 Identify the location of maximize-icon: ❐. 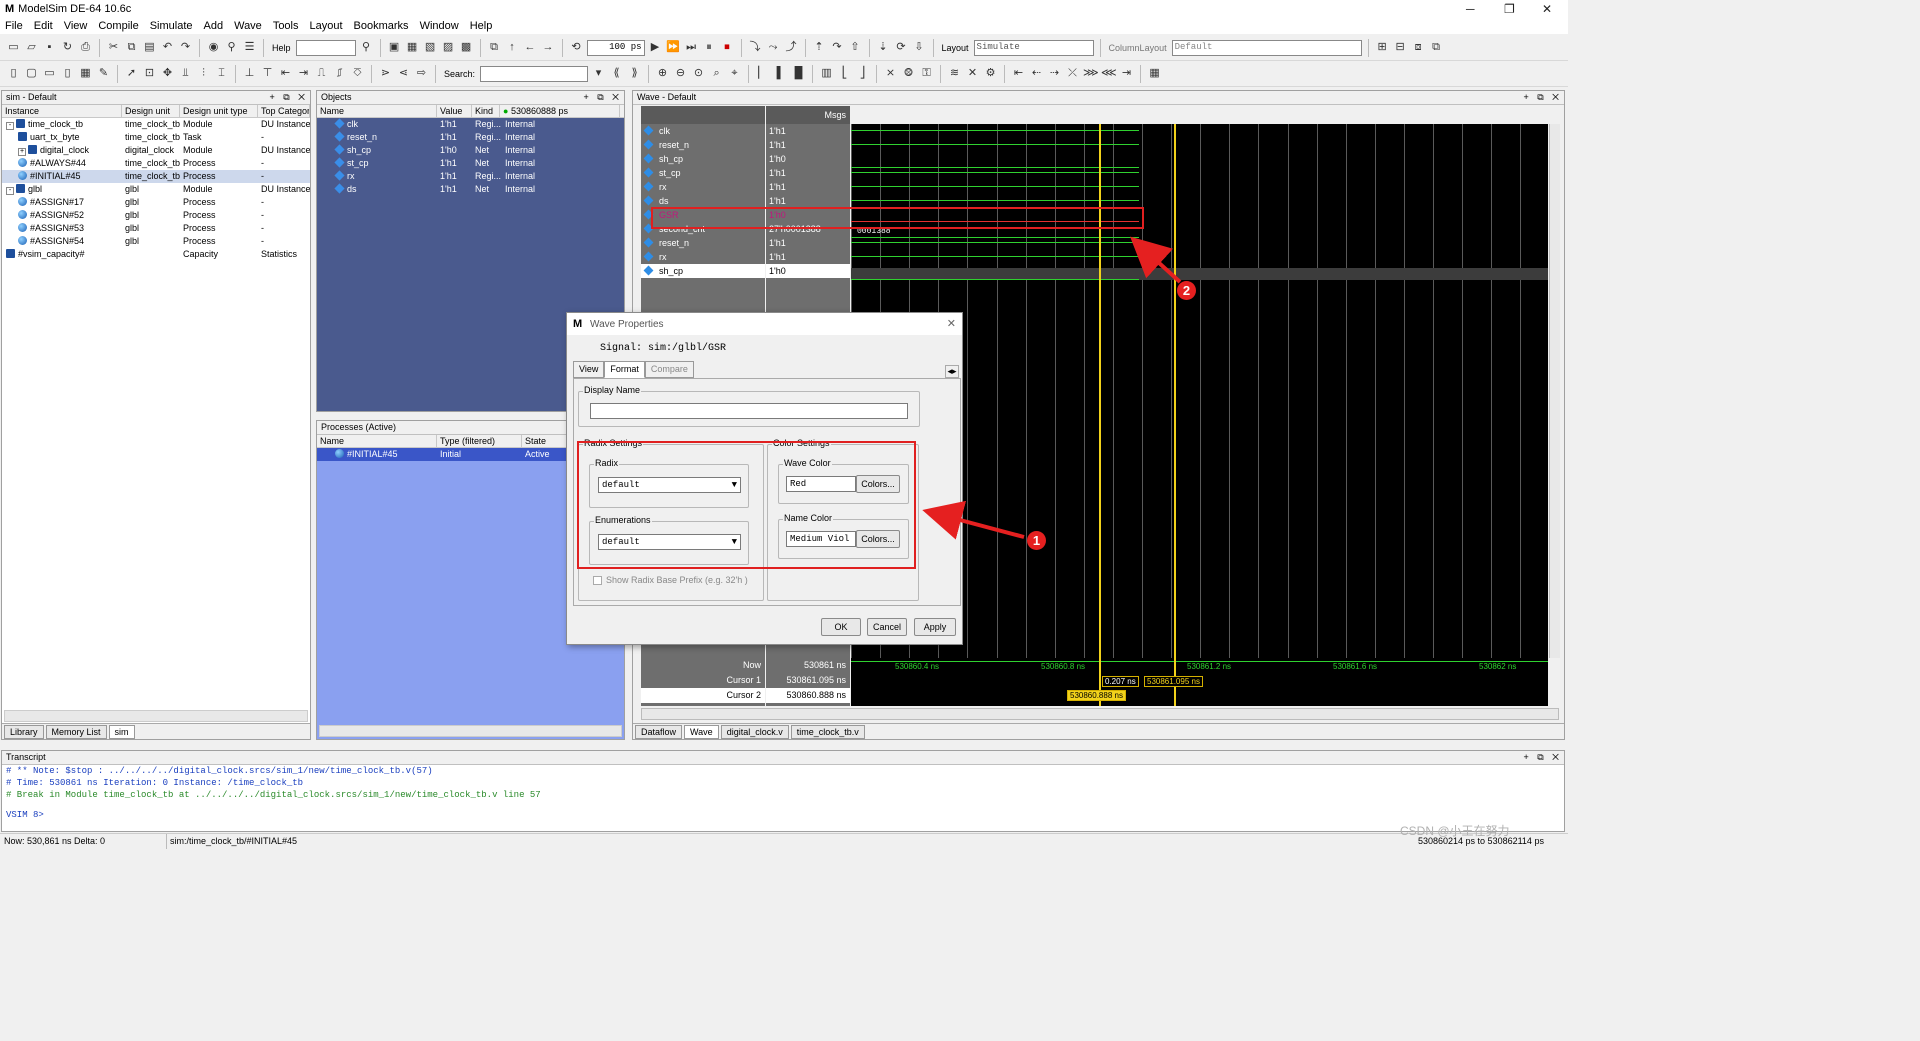
(1509, 9).